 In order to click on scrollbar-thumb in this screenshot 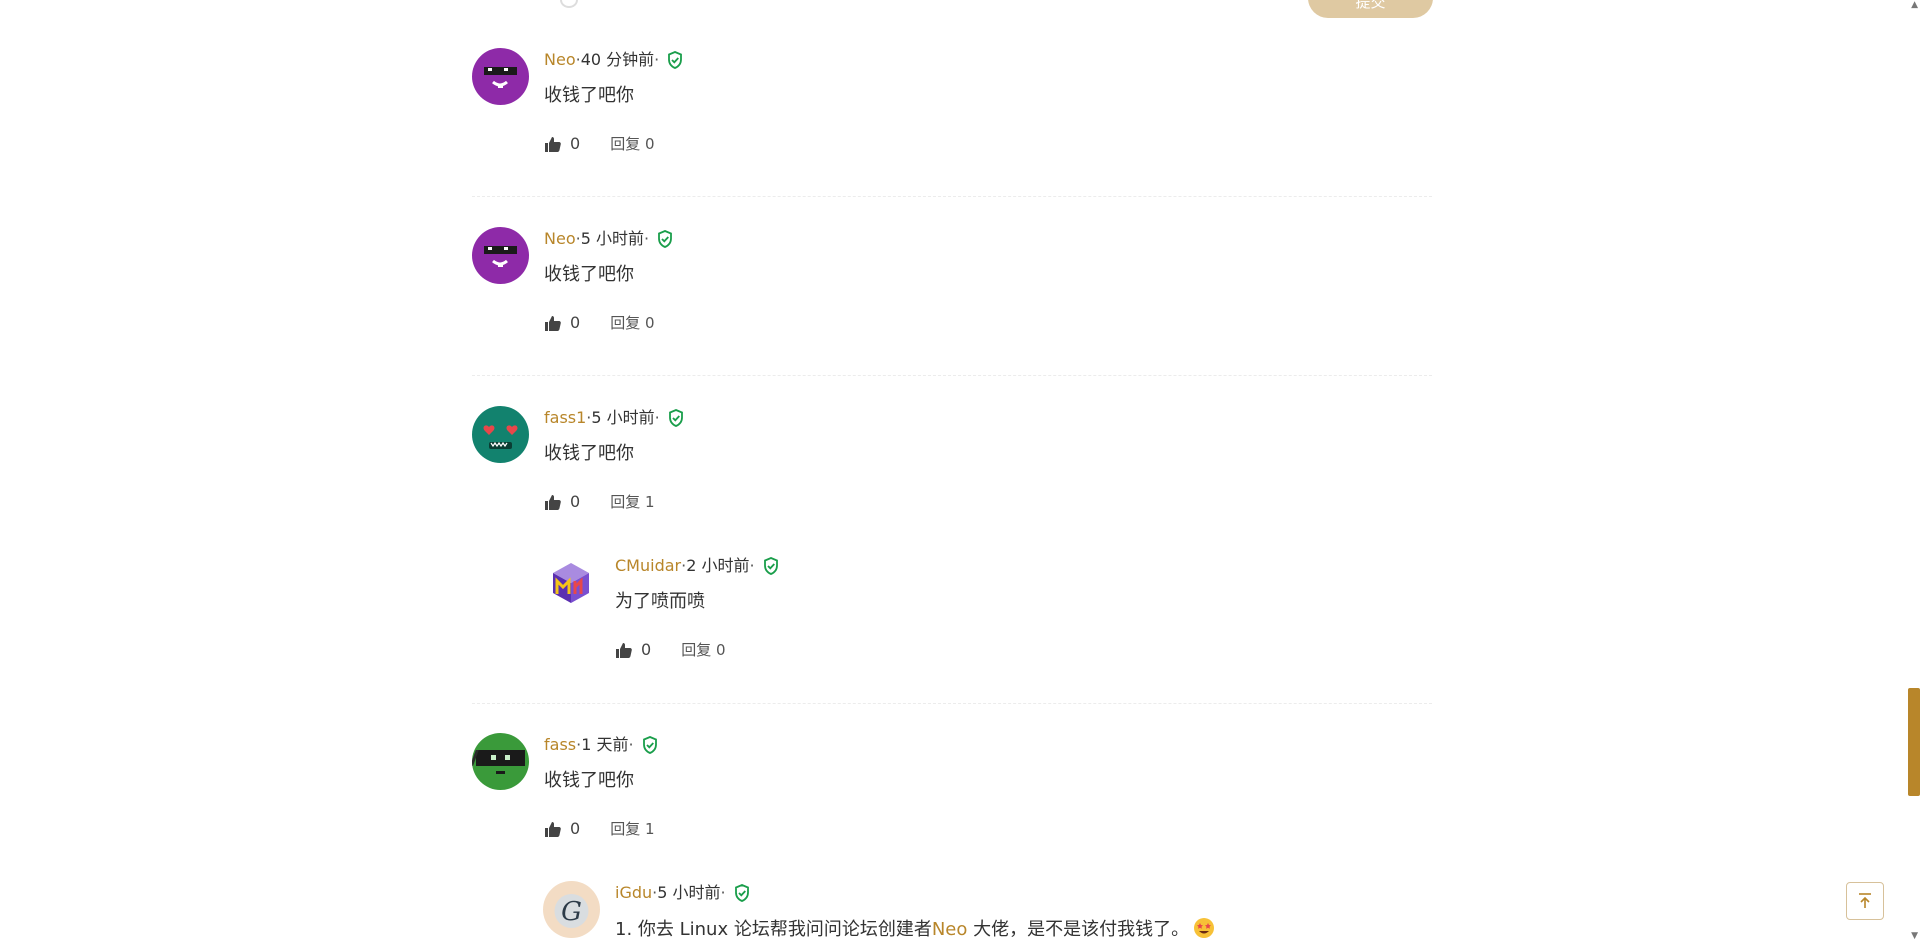, I will do `click(1914, 742)`.